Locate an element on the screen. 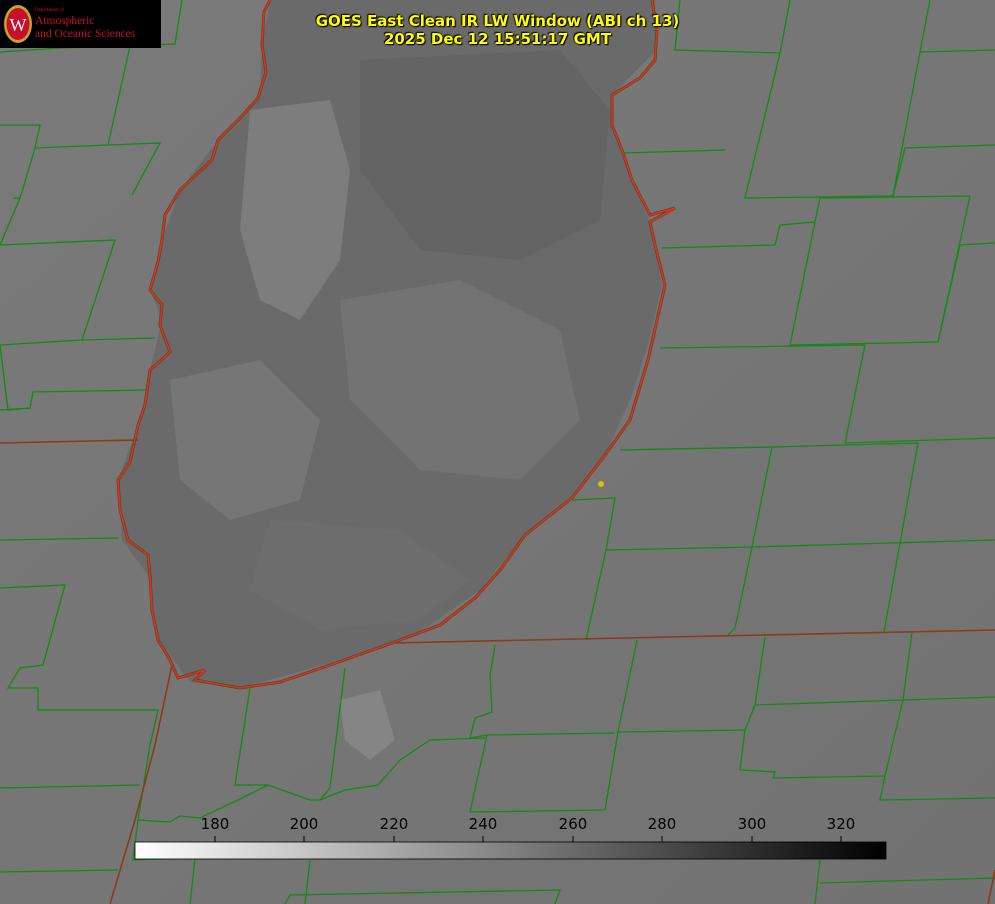  colorbar is located at coordinates (510, 850).